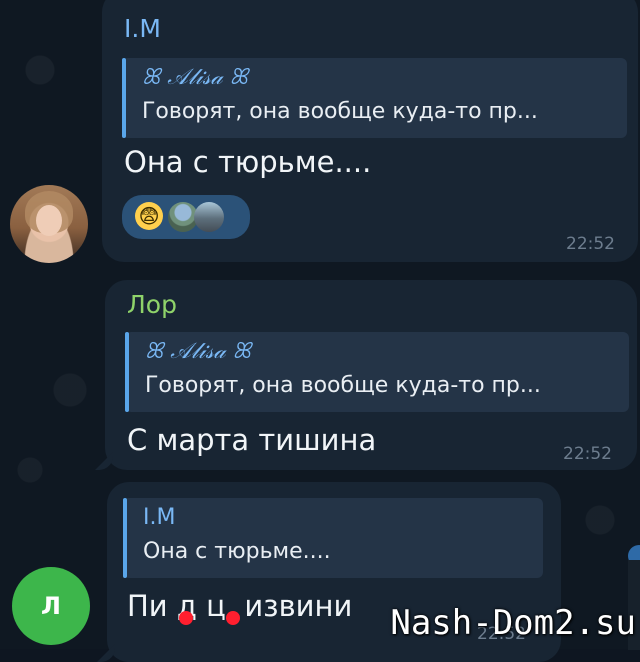 This screenshot has height=662, width=640. Describe the element at coordinates (51, 606) in the screenshot. I see `sender-avatar-letter: Л` at that location.